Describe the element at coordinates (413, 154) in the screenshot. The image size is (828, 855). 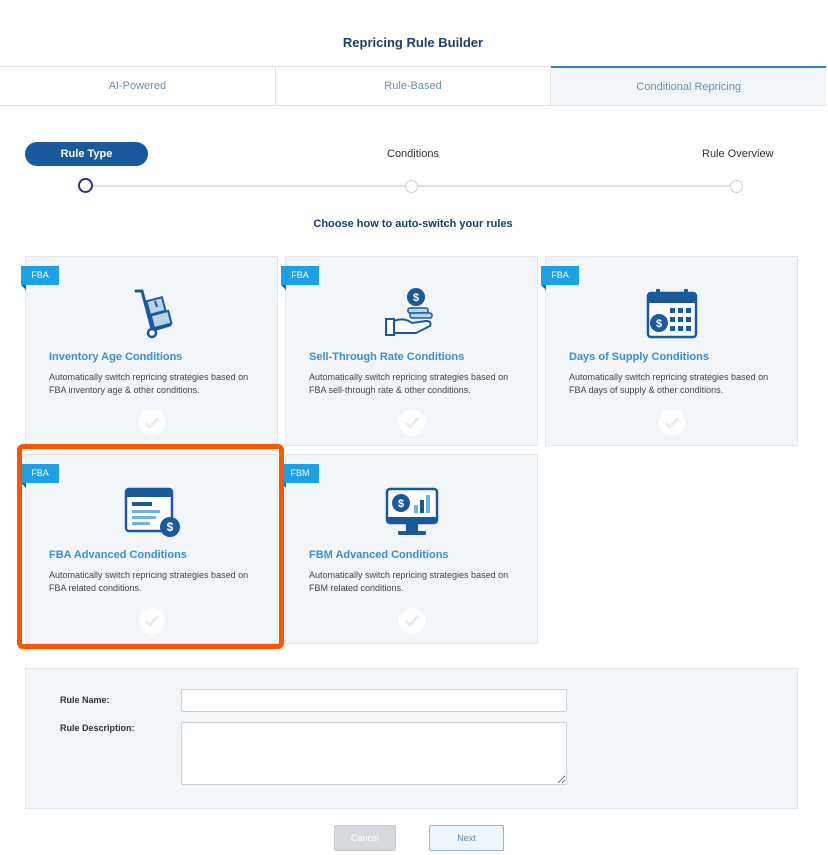
I see `step-conditions: Conditions` at that location.